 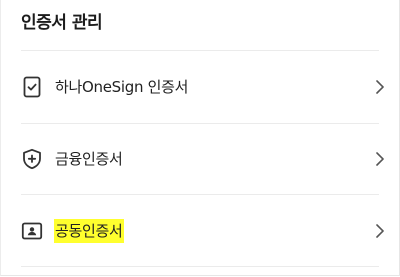 What do you see at coordinates (122, 87) in the screenshot?
I see `list-item-label: 하나OneSign 인증서` at bounding box center [122, 87].